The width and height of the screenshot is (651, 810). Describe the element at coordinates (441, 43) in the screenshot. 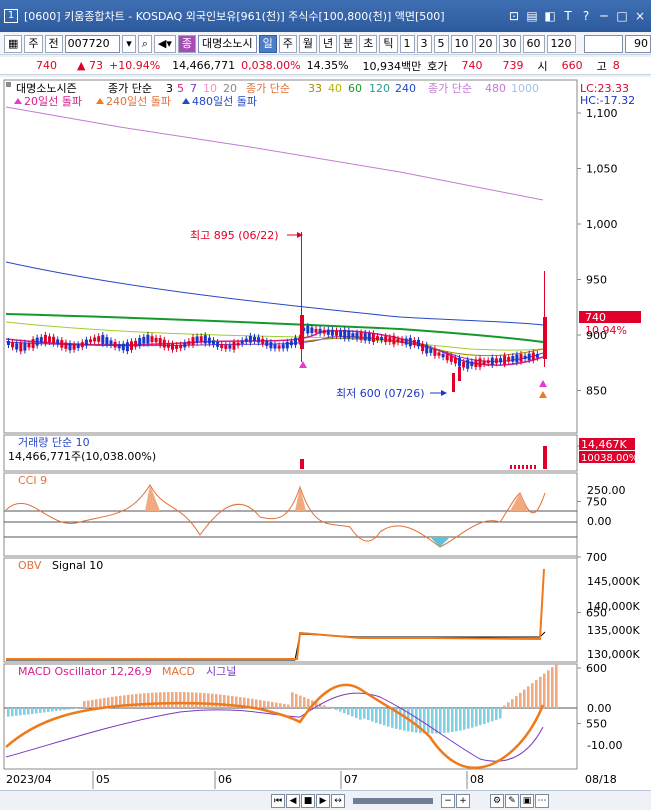

I see `interval-5: 5` at that location.